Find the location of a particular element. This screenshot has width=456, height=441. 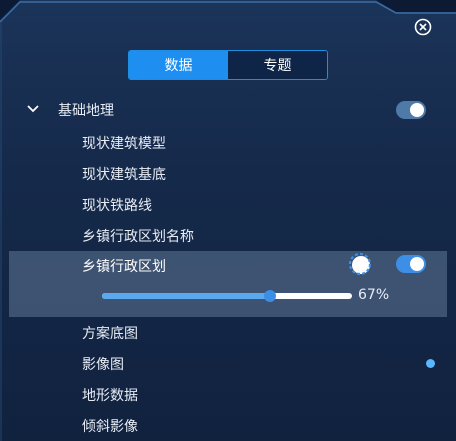

group-toggle is located at coordinates (411, 110).